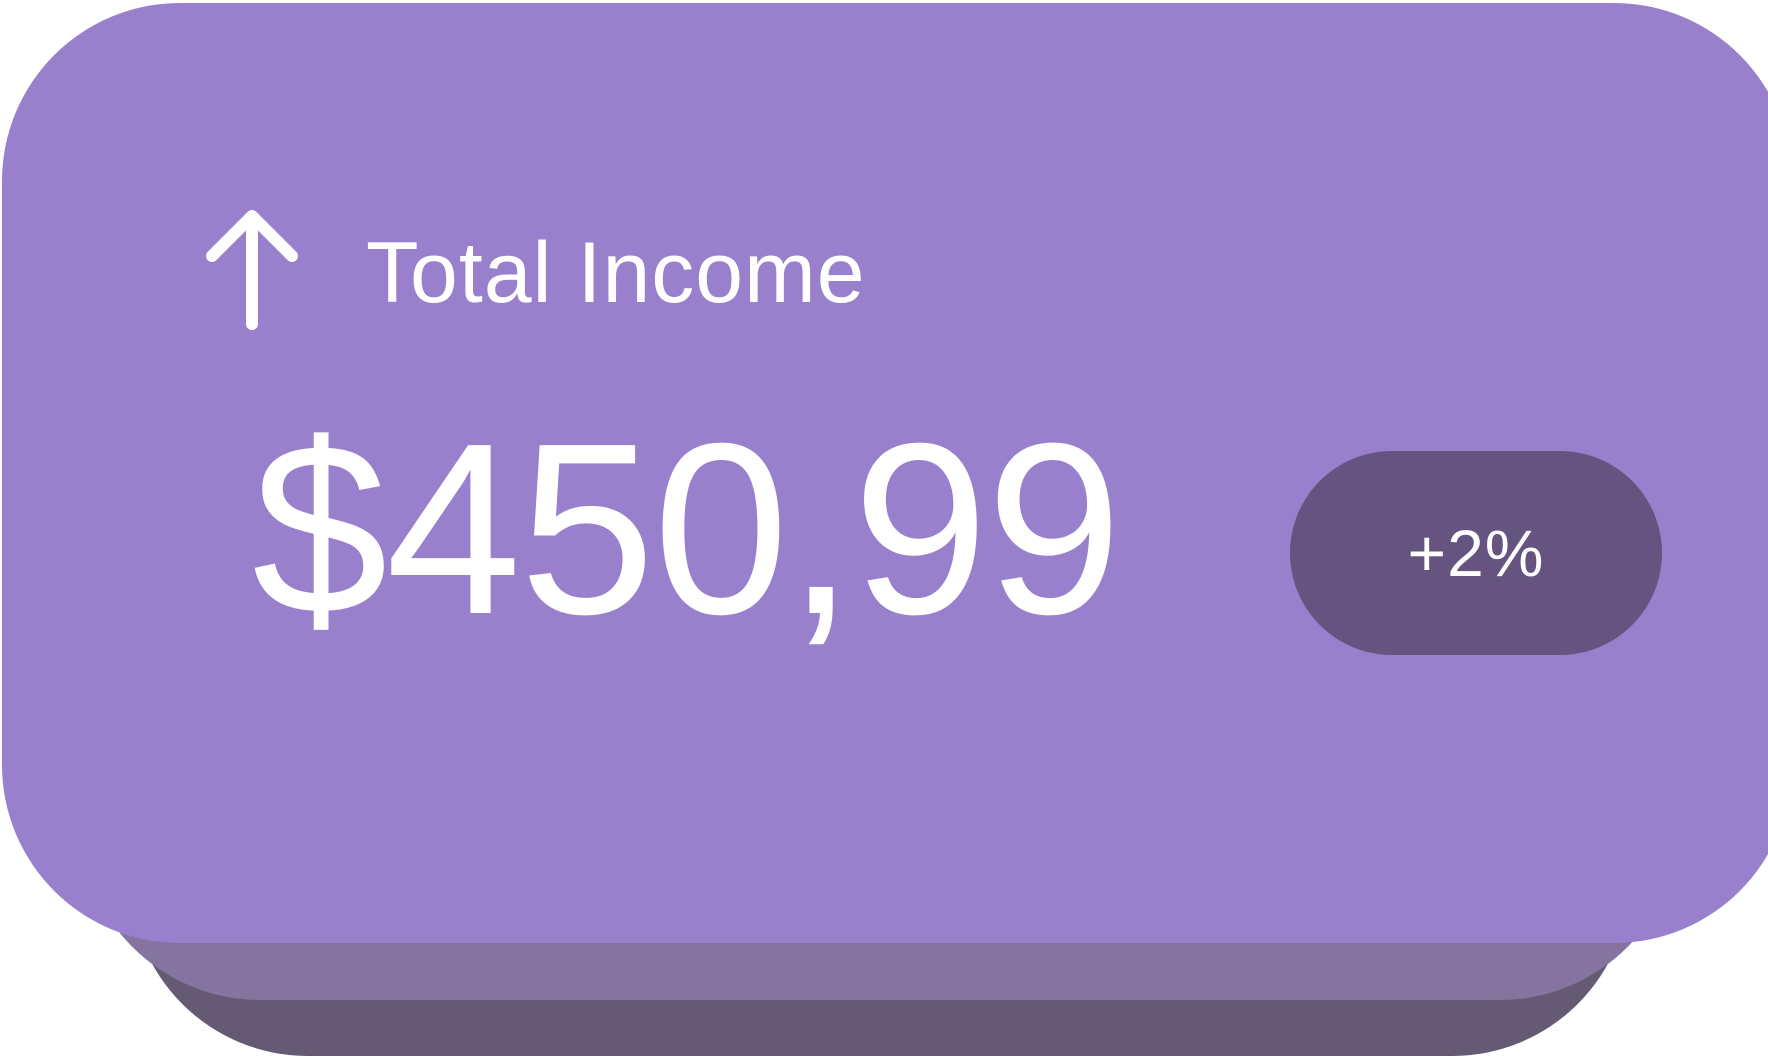  What do you see at coordinates (616, 273) in the screenshot?
I see `card-title: Total Income` at bounding box center [616, 273].